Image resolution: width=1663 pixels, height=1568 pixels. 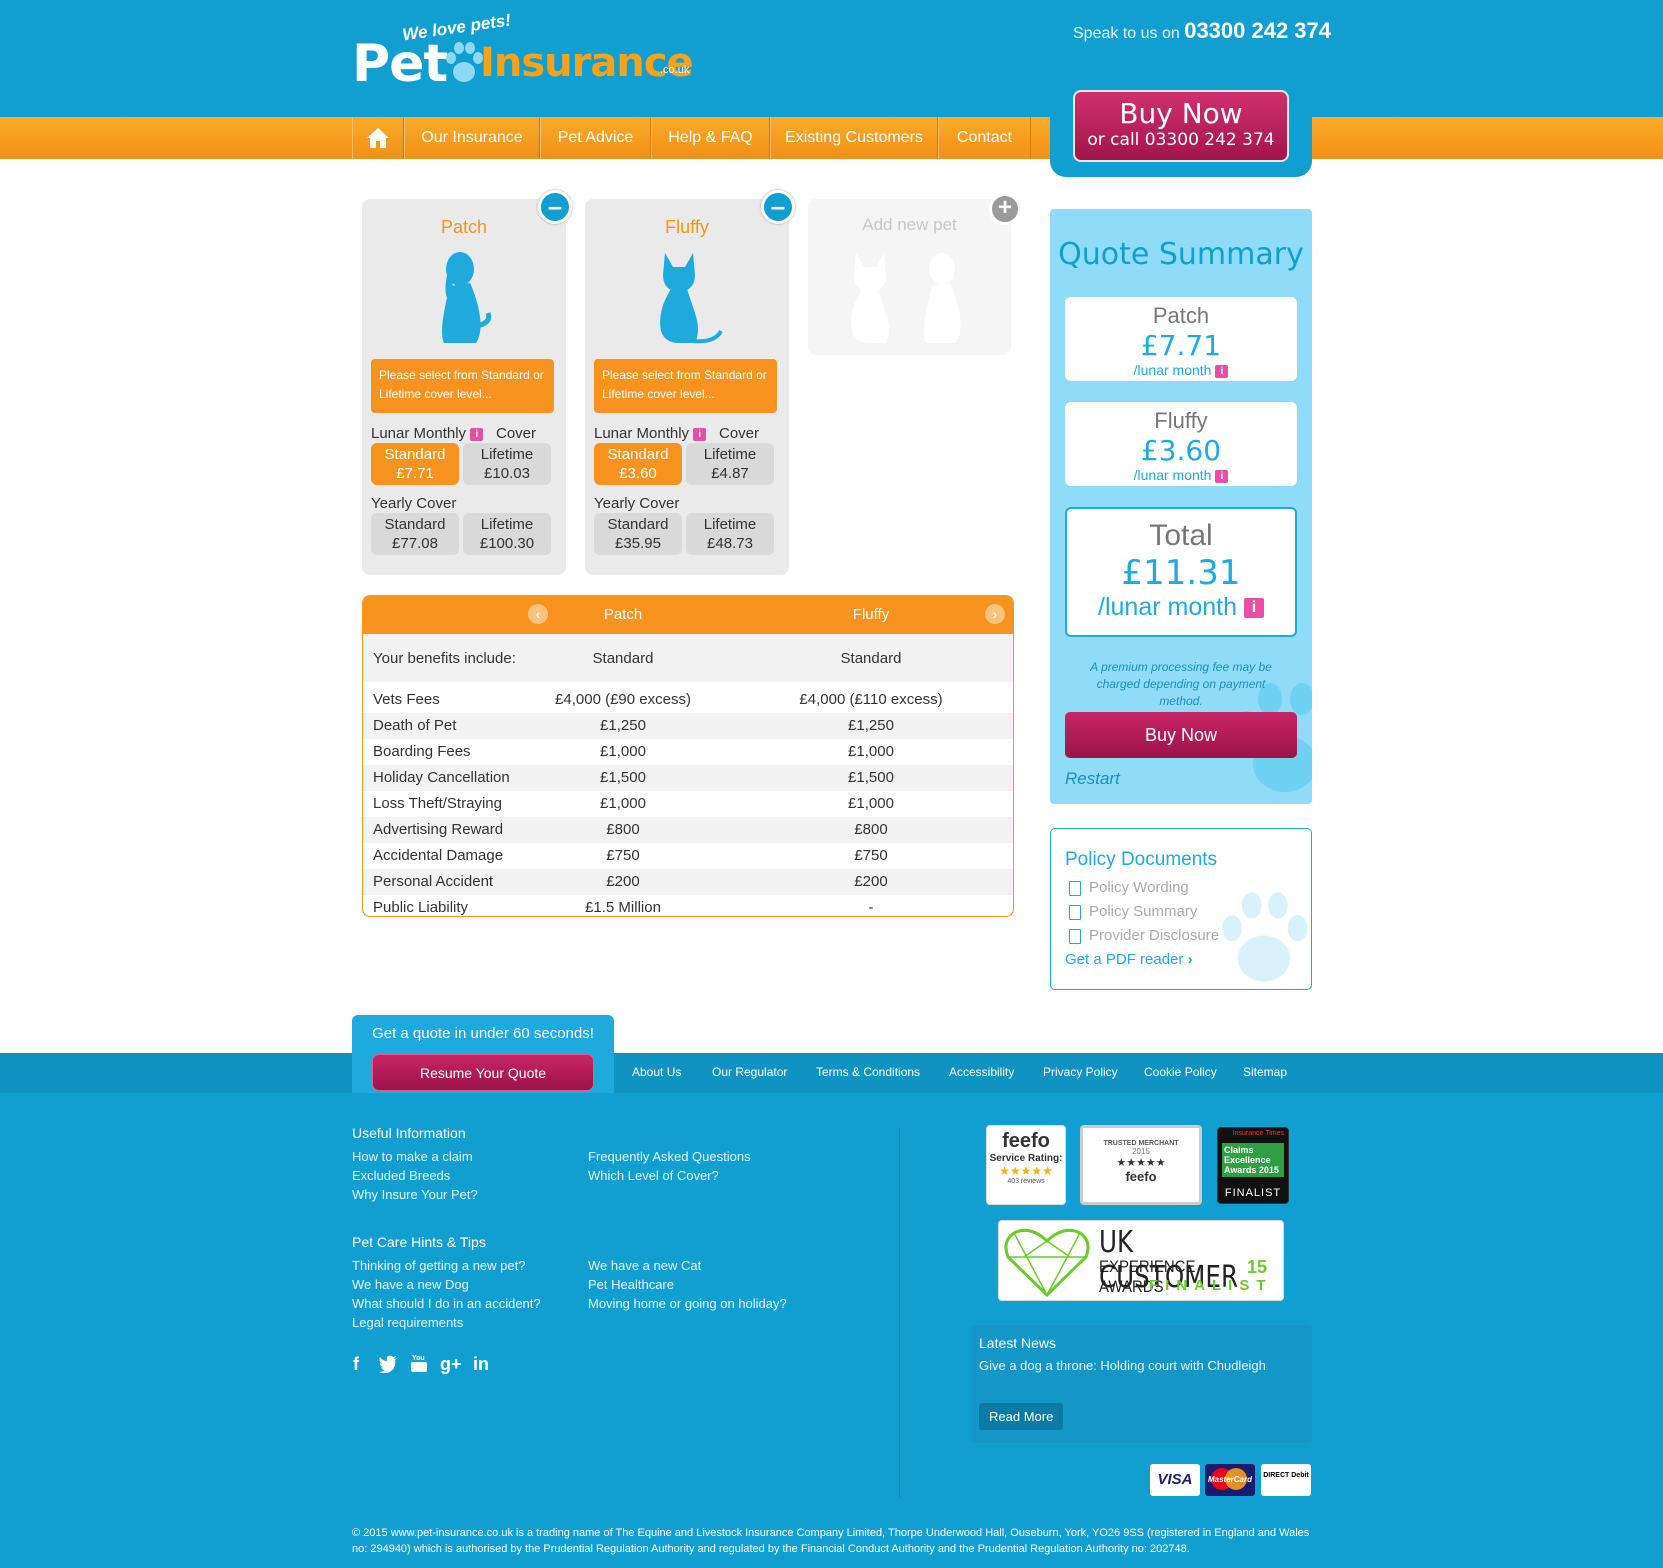 I want to click on phone-number: 03300 242 374, so click(x=1257, y=30).